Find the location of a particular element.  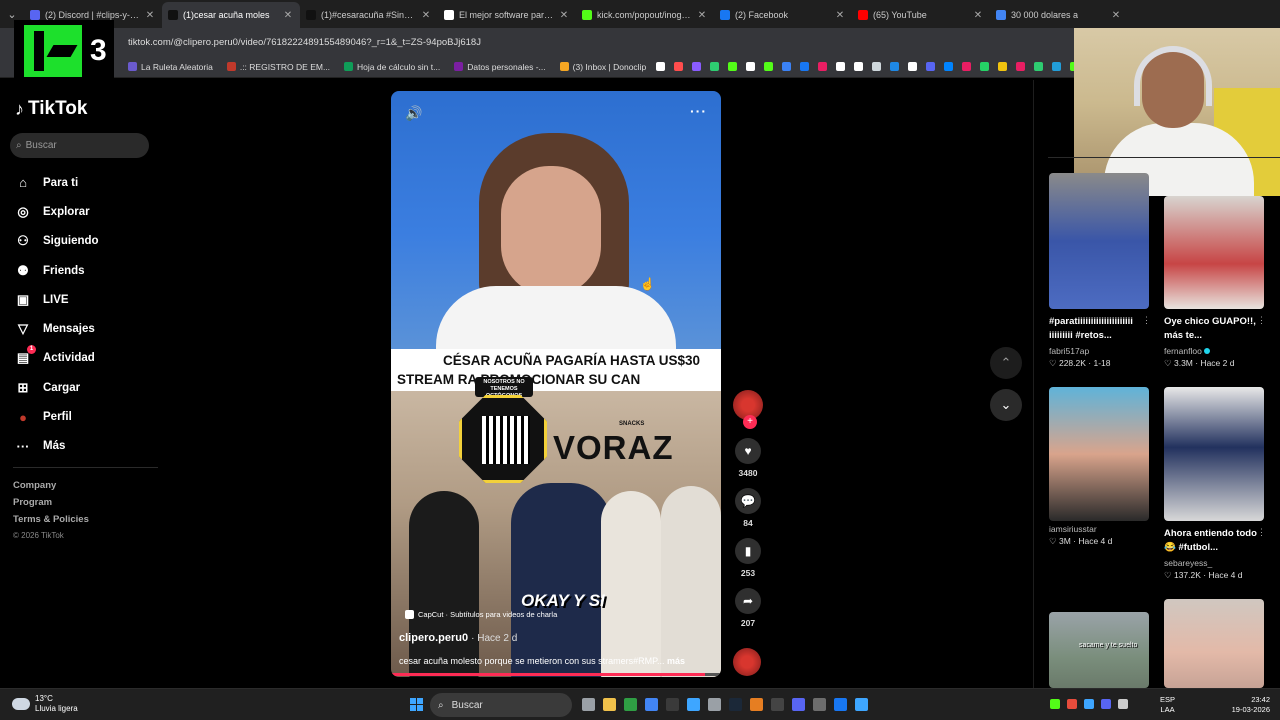

sidebar-item-live: ▣ LIVE is located at coordinates (85, 299).